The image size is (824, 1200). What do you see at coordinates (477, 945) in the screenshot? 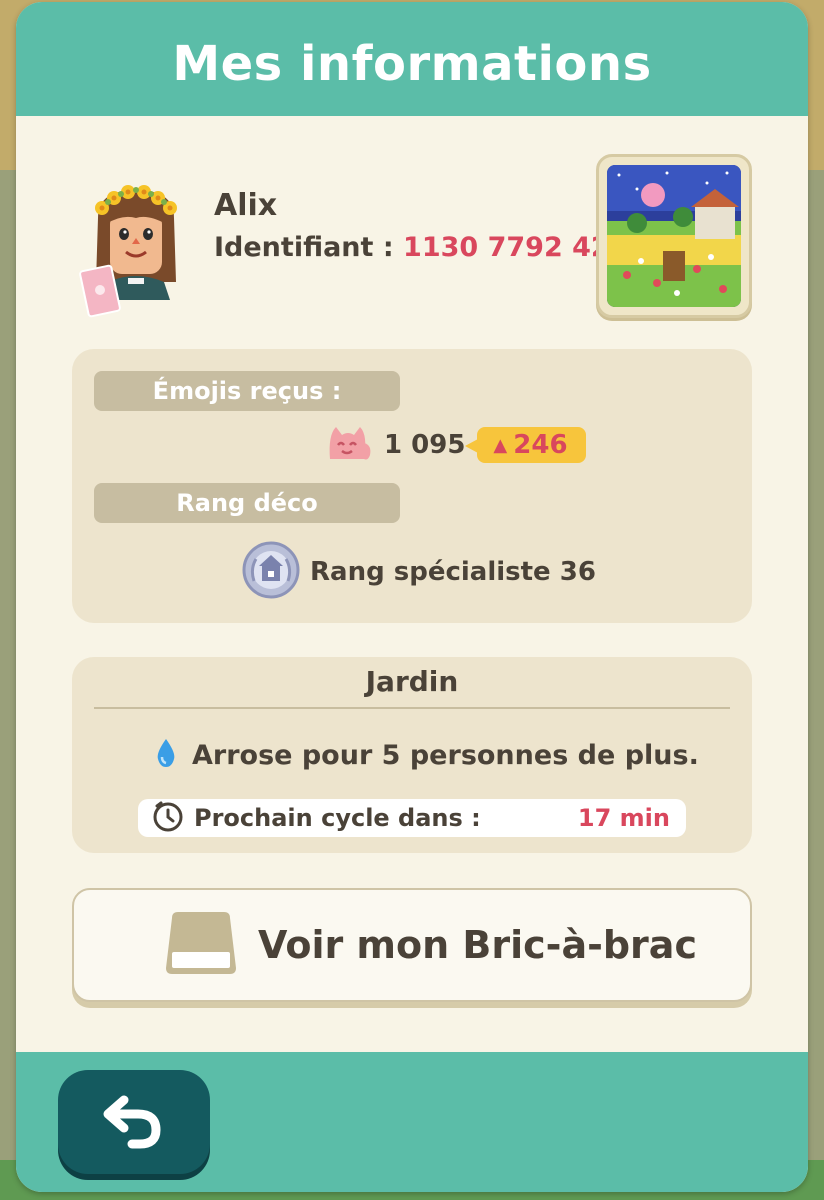
I see `view-storage-label: Voir mon Bric-à-brac` at bounding box center [477, 945].